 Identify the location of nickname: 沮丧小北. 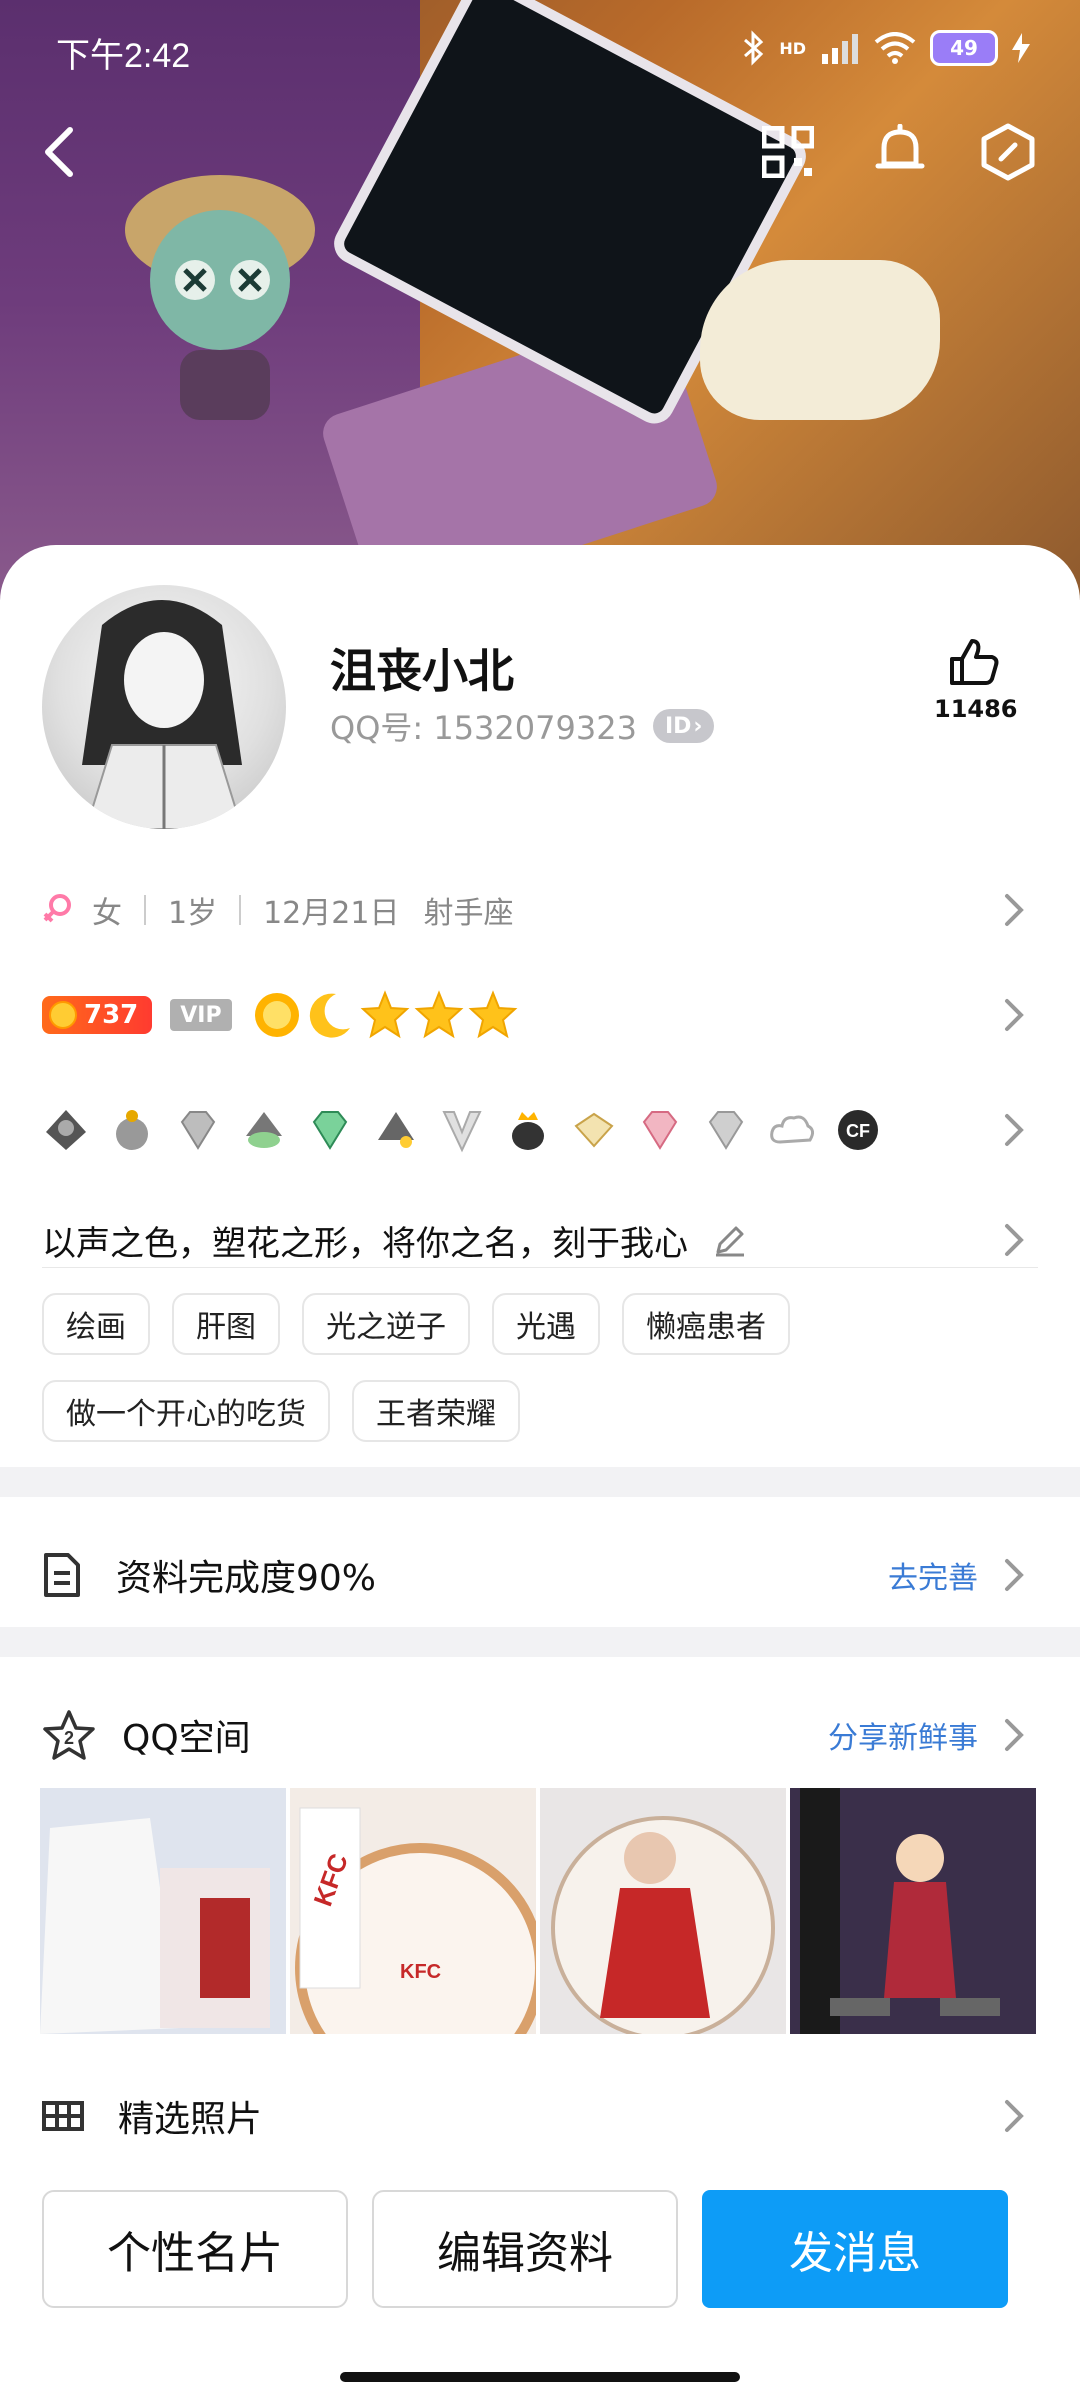
(422, 671).